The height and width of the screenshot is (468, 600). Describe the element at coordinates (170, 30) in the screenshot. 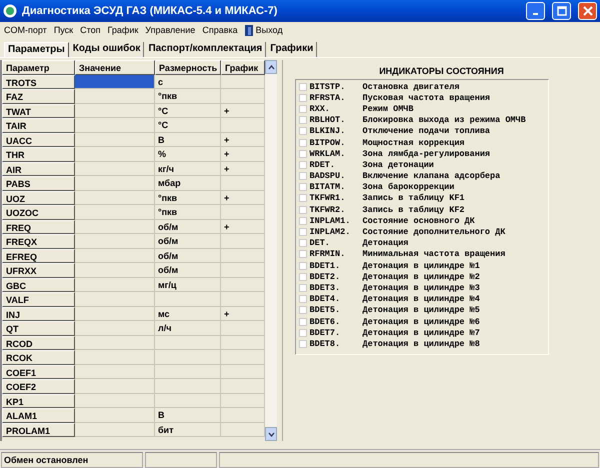

I see `menu-item: Управление` at that location.